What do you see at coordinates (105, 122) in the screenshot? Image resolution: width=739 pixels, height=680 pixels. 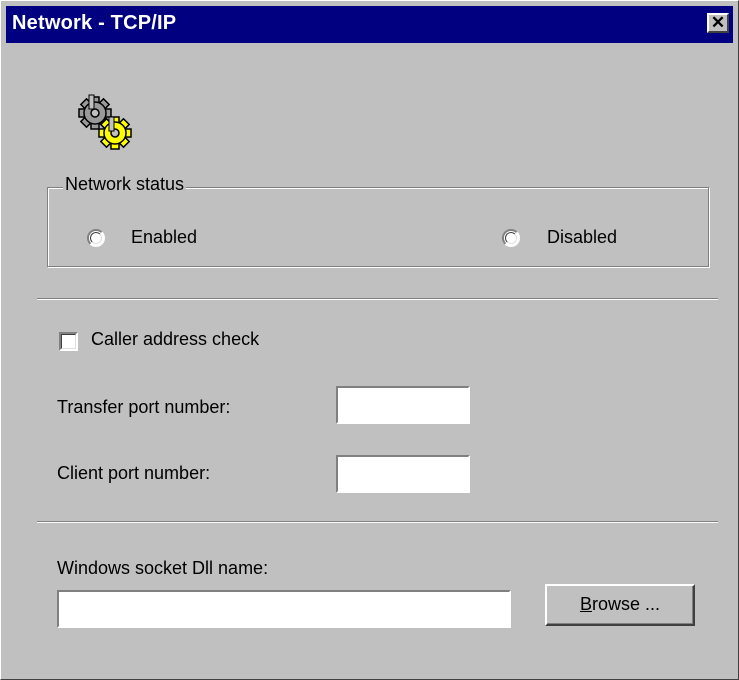 I see `network-gears-icon` at bounding box center [105, 122].